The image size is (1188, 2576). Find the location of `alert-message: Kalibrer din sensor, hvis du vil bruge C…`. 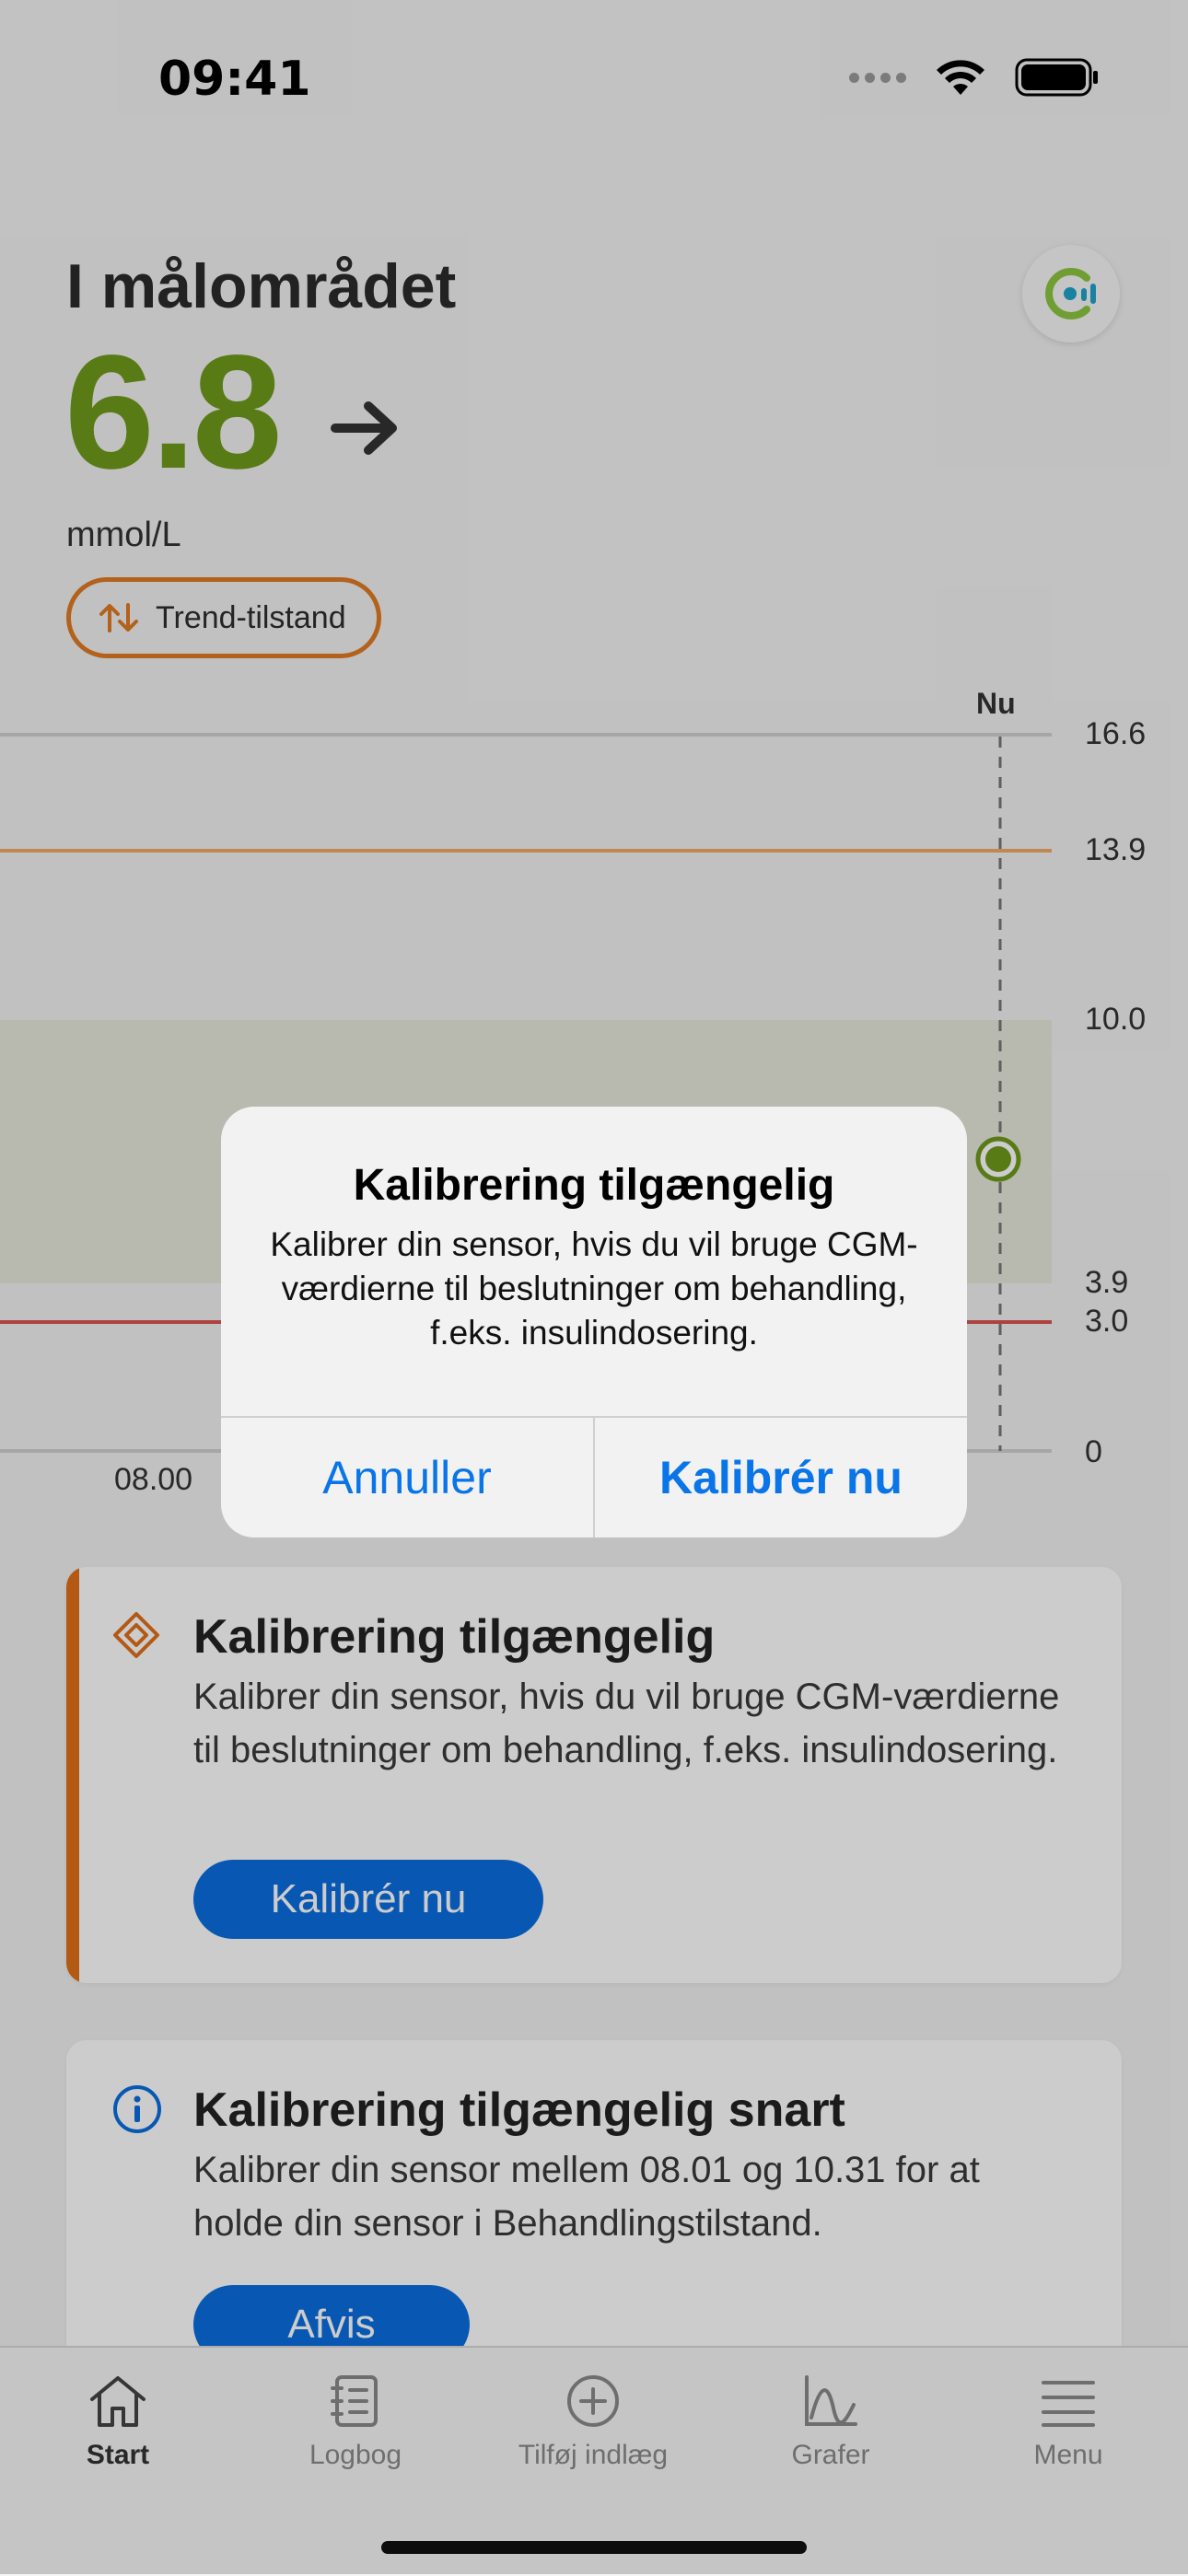

alert-message: Kalibrer din sensor, hvis du vil bruge C… is located at coordinates (594, 1288).